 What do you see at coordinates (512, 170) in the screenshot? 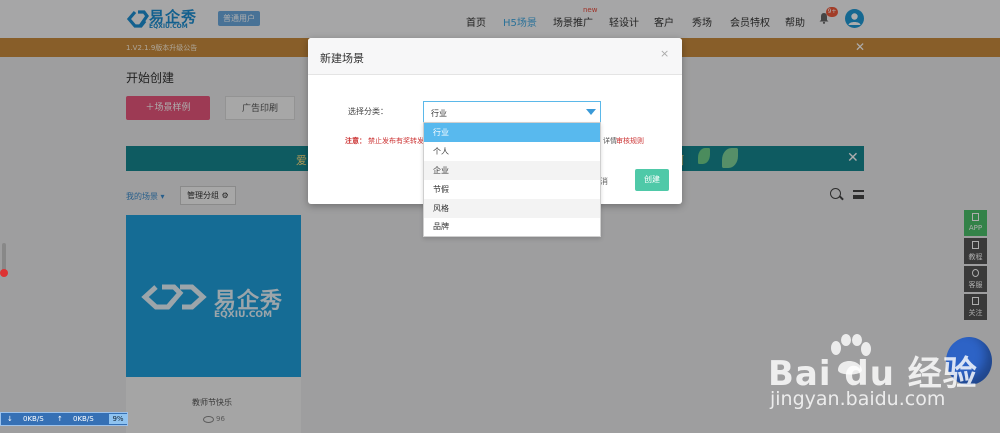
I see `category-option: 企业` at bounding box center [512, 170].